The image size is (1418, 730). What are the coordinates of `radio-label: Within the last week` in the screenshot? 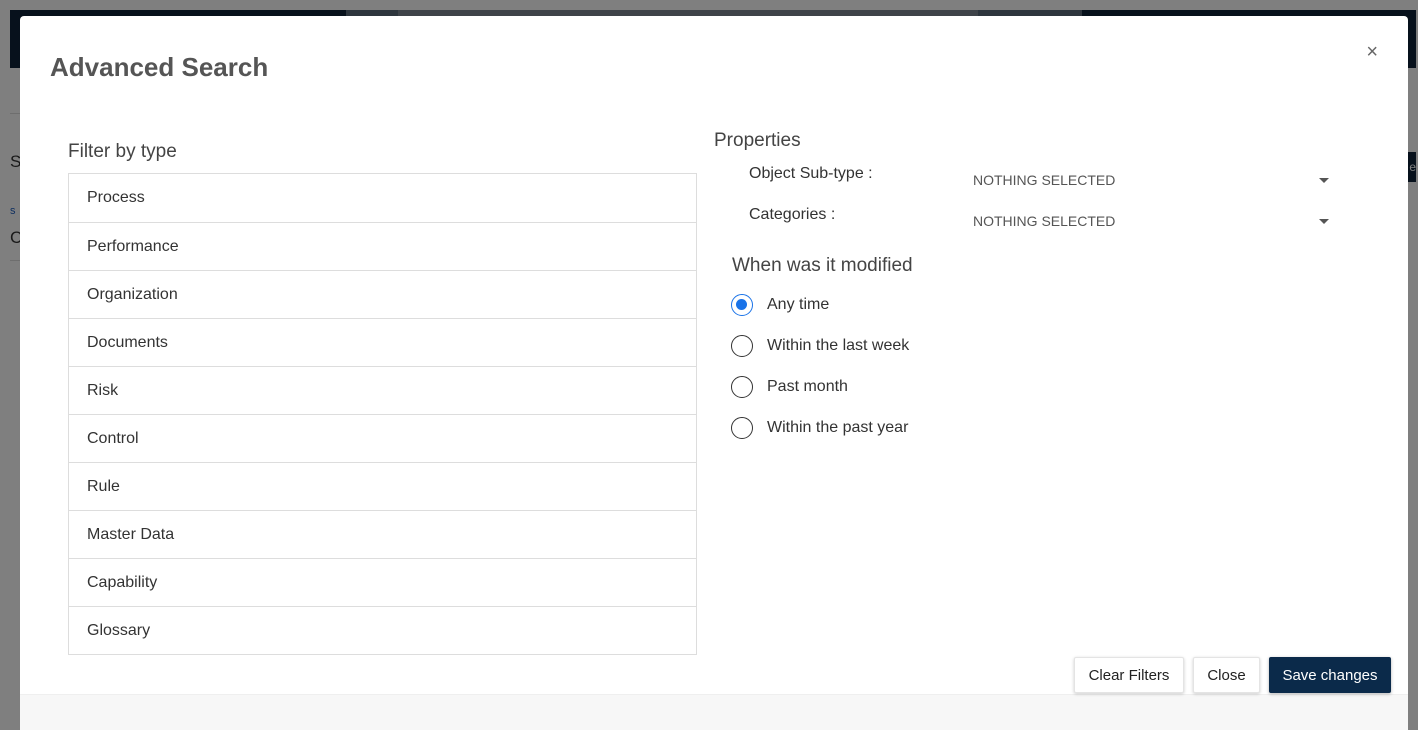 It's located at (838, 345).